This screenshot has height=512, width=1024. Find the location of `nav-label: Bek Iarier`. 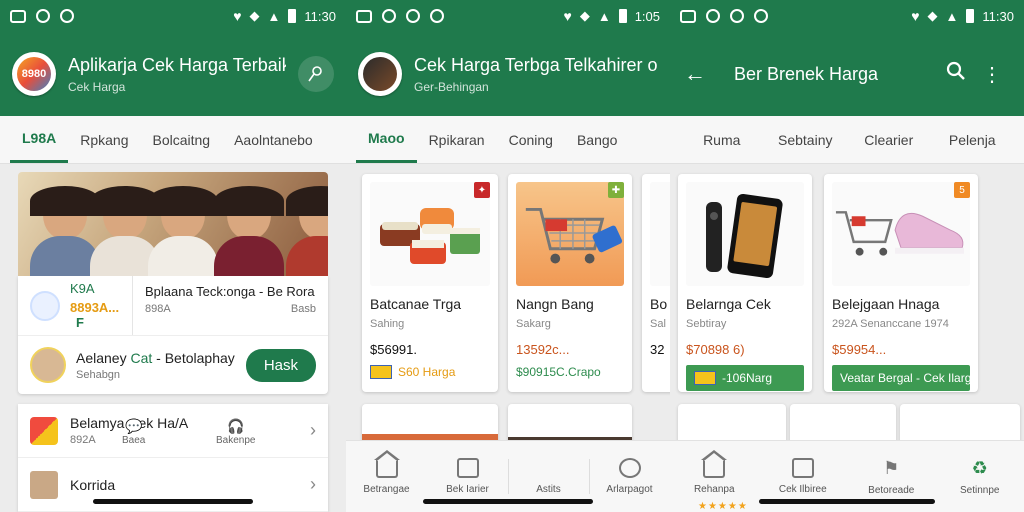

nav-label: Bek Iarier is located at coordinates (467, 489).